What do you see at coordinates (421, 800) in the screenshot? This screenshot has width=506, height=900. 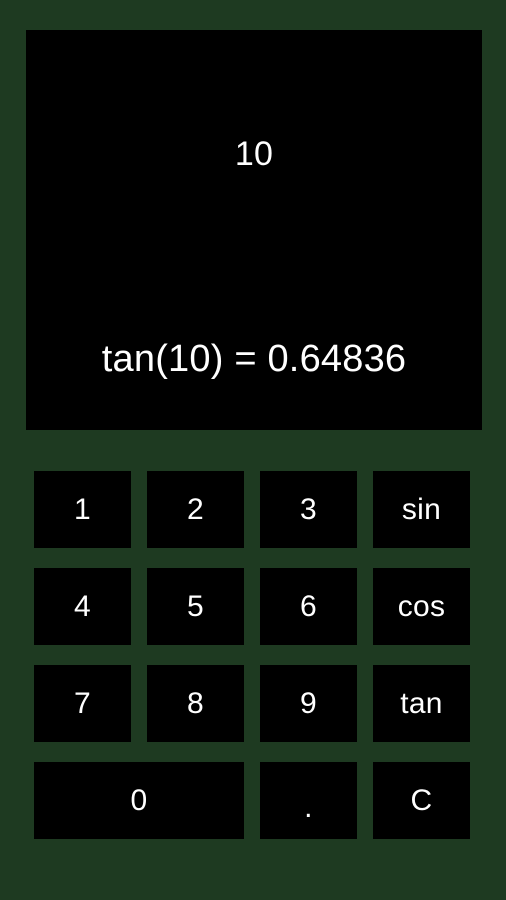 I see `key-clear: C` at bounding box center [421, 800].